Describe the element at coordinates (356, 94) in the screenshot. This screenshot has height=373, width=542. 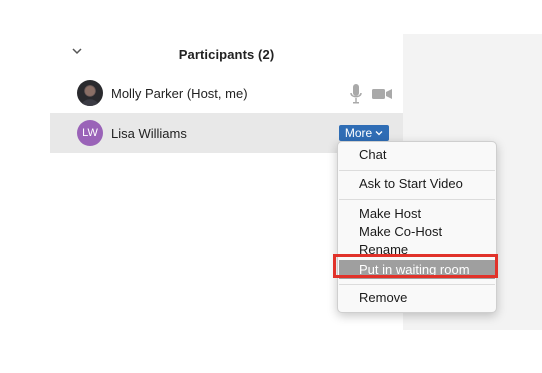
I see `microphone-icon` at that location.